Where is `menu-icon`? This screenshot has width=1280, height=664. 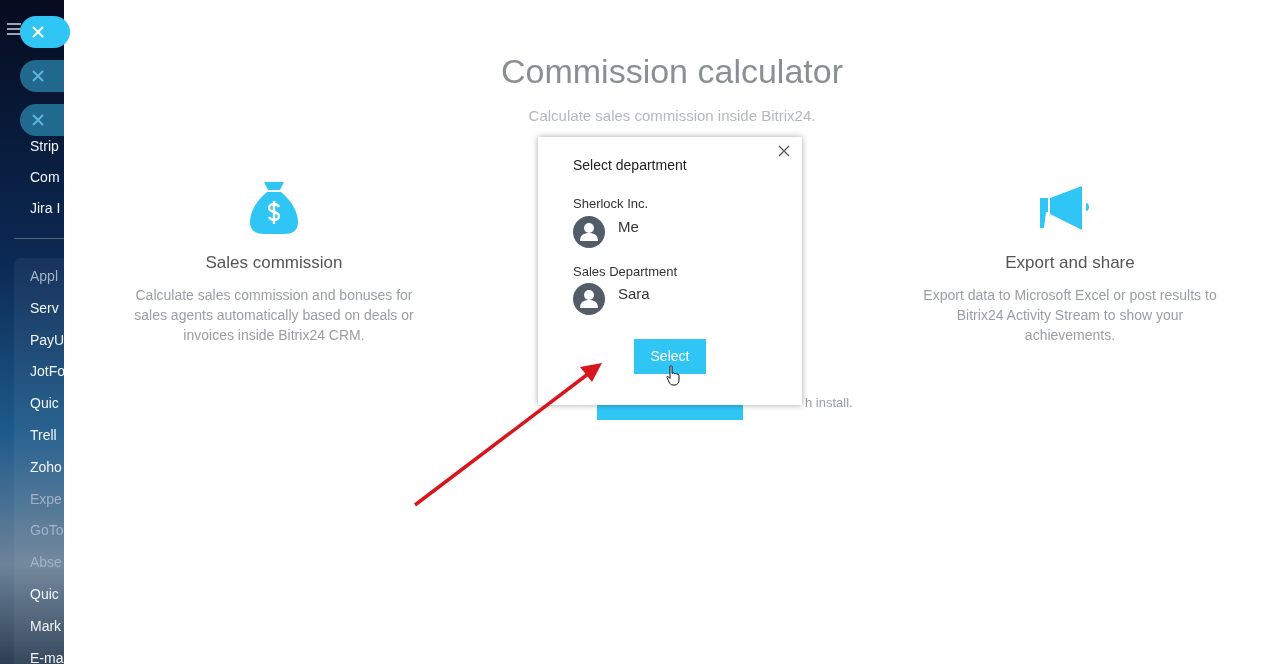 menu-icon is located at coordinates (14, 29).